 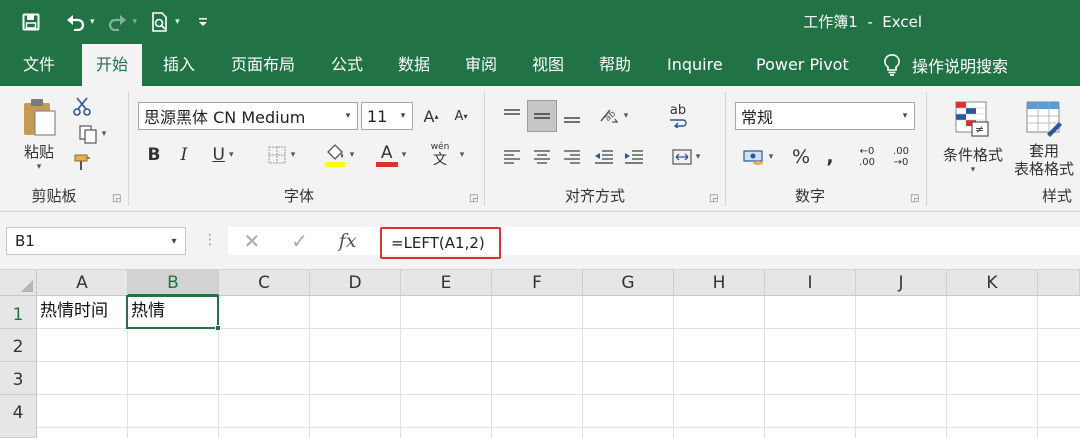 What do you see at coordinates (75, 22) in the screenshot?
I see `undo-button` at bounding box center [75, 22].